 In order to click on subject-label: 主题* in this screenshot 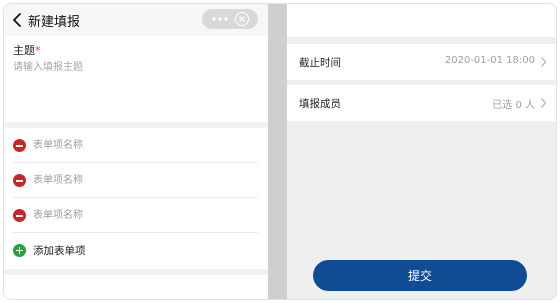, I will do `click(27, 50)`.